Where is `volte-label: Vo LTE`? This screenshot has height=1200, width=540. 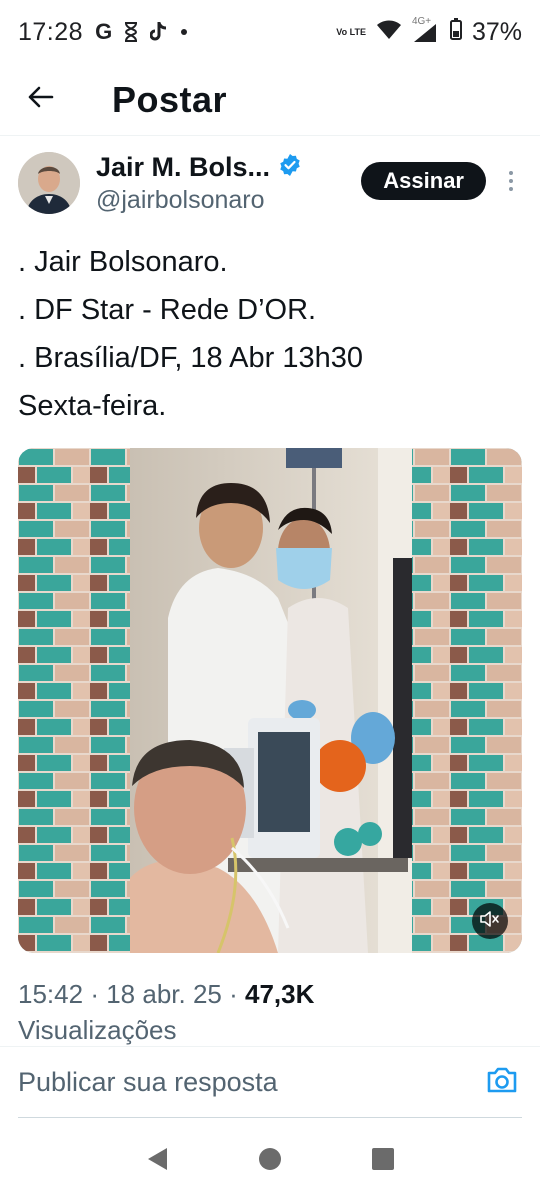
volte-label: Vo LTE is located at coordinates (351, 32).